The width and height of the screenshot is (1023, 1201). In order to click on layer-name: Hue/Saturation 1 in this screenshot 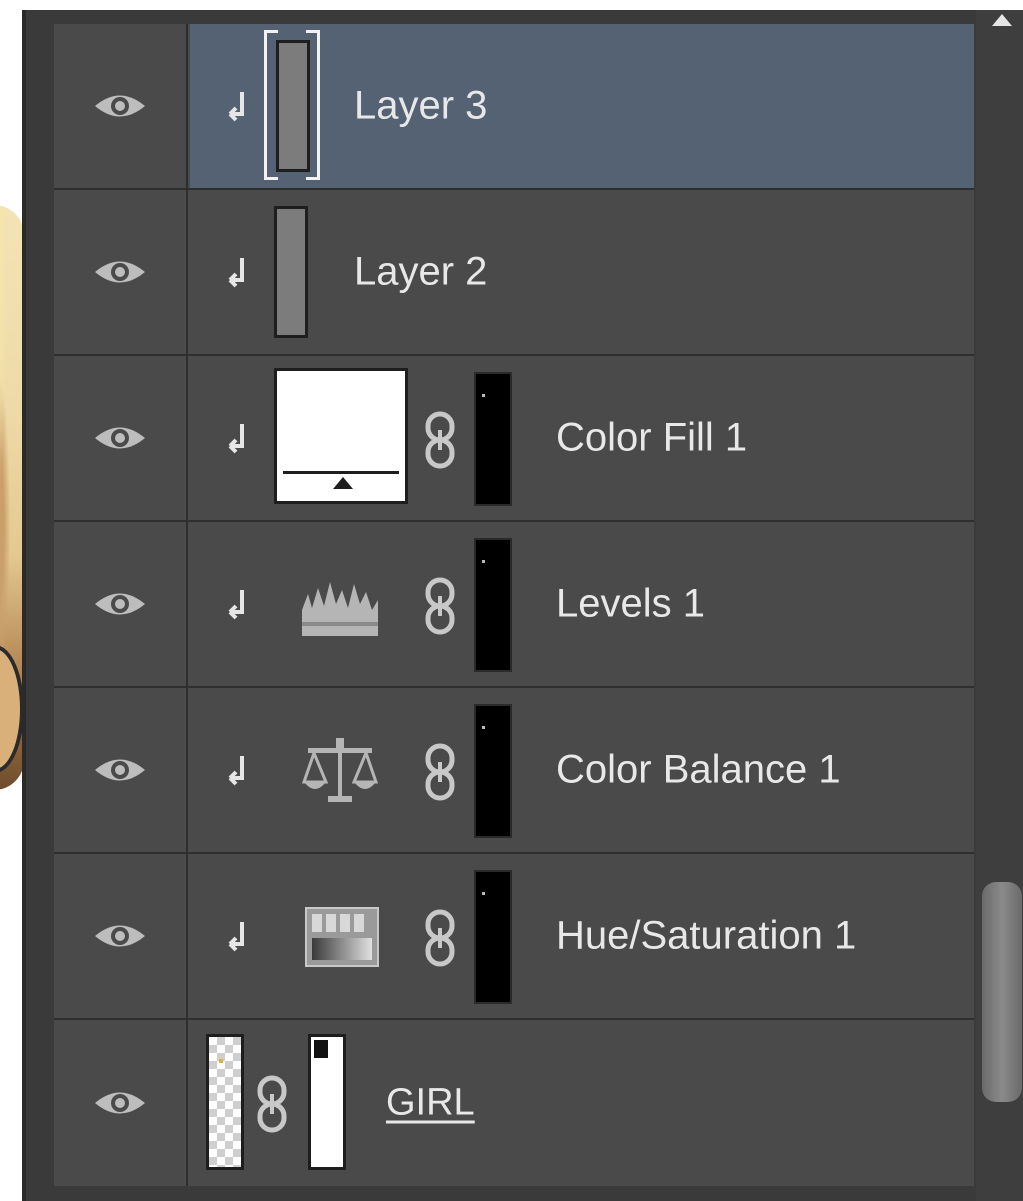, I will do `click(706, 936)`.